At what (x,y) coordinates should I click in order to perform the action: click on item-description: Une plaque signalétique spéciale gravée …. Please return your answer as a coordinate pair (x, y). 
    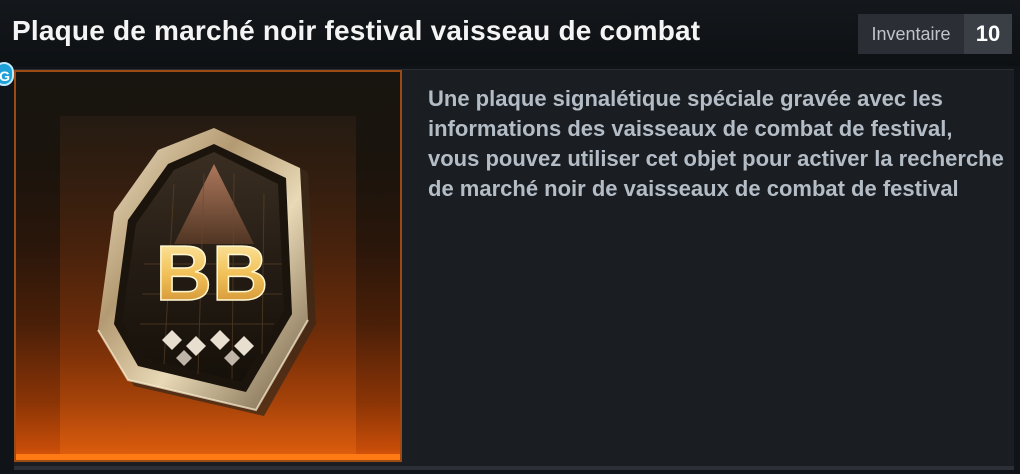
    Looking at the image, I should click on (716, 143).